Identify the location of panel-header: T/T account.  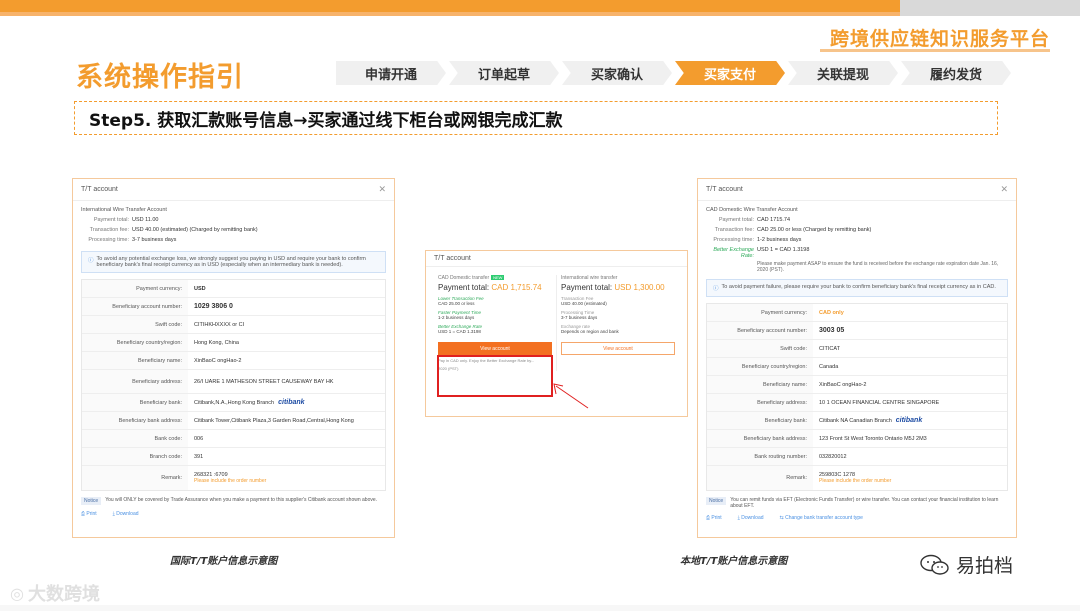
(556, 259).